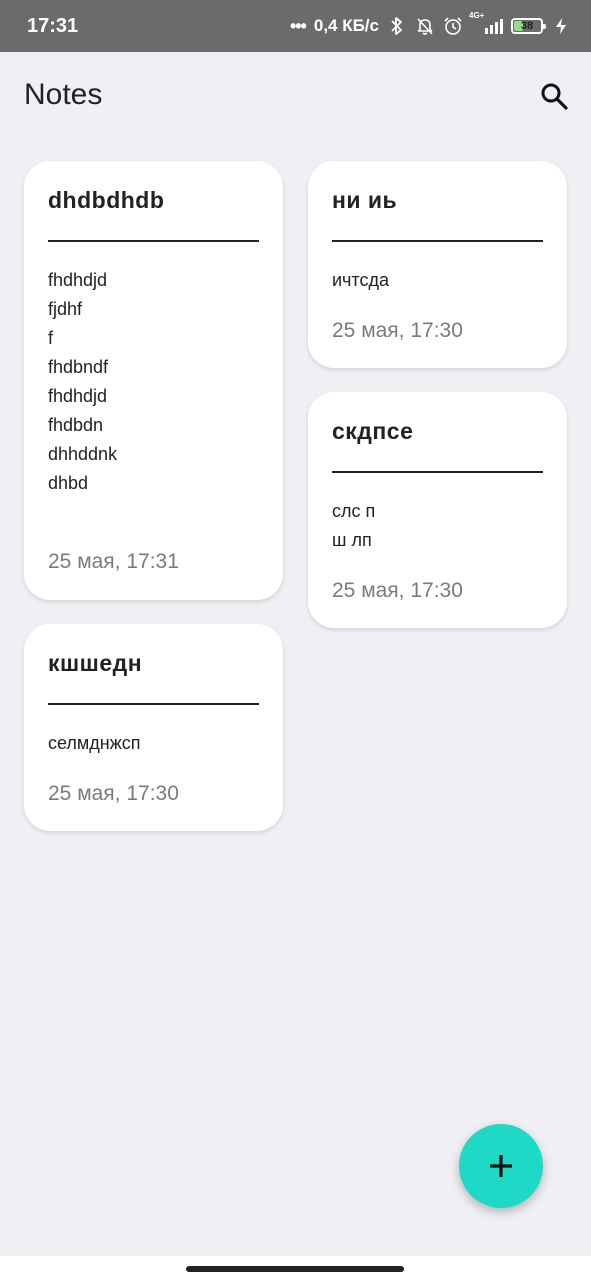  I want to click on plus-icon, so click(501, 1166).